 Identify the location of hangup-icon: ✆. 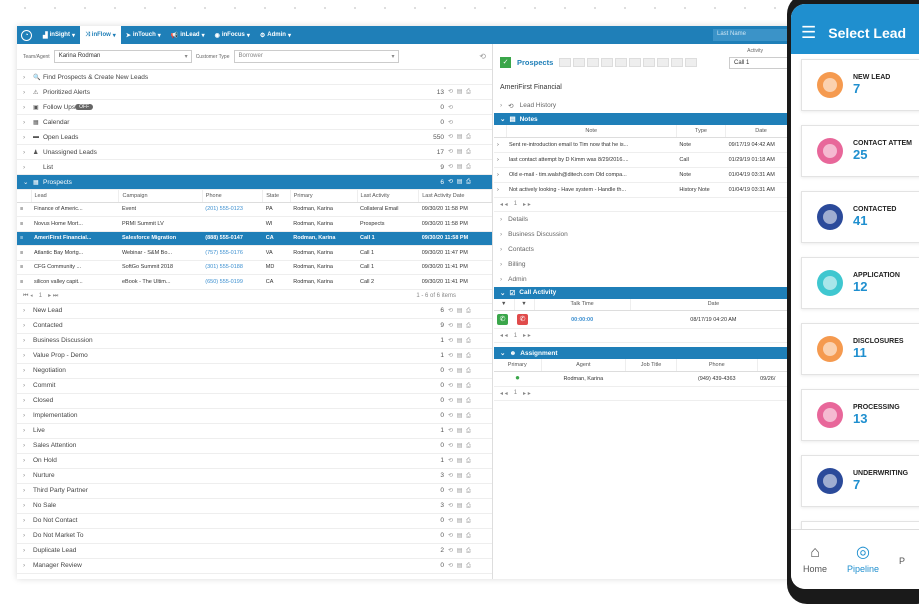
(522, 319).